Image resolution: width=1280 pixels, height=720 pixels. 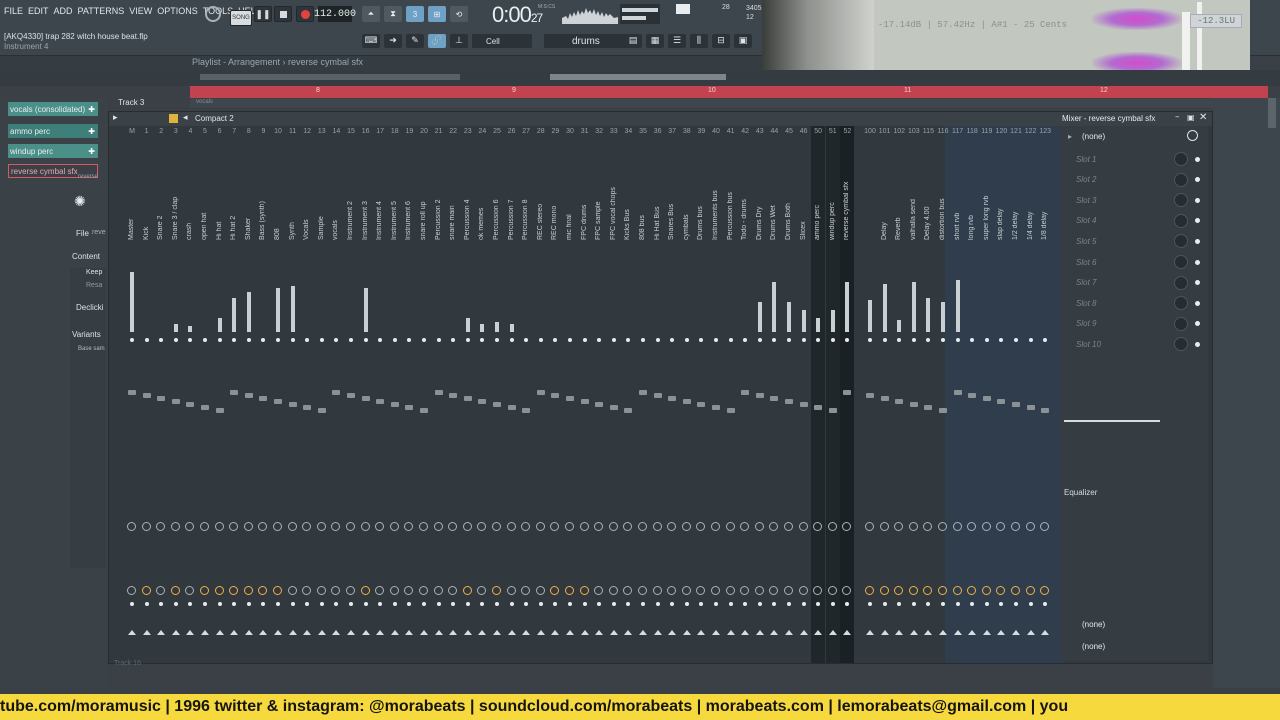 I want to click on play-button: ❚❚, so click(x=263, y=14).